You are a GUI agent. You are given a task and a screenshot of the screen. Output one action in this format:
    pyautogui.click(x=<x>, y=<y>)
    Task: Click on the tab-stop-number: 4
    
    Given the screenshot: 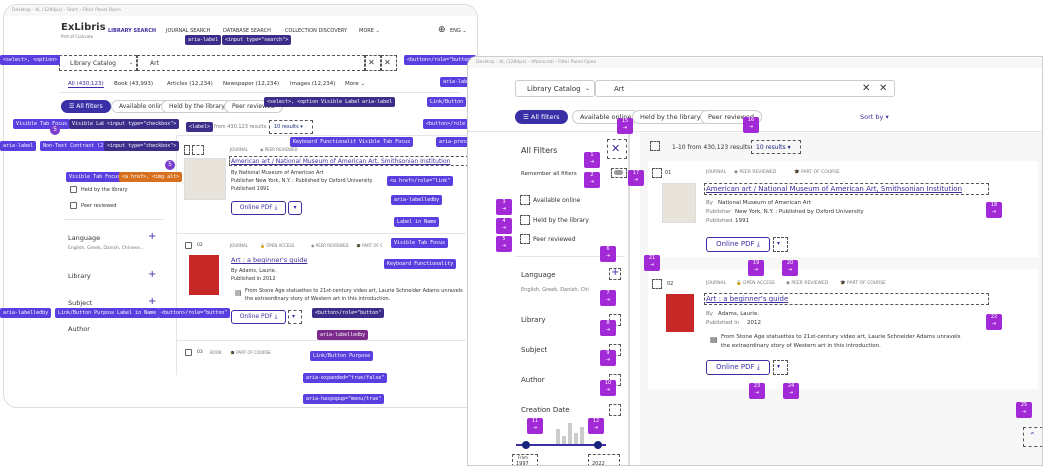 What is the action you would take?
    pyautogui.click(x=504, y=221)
    